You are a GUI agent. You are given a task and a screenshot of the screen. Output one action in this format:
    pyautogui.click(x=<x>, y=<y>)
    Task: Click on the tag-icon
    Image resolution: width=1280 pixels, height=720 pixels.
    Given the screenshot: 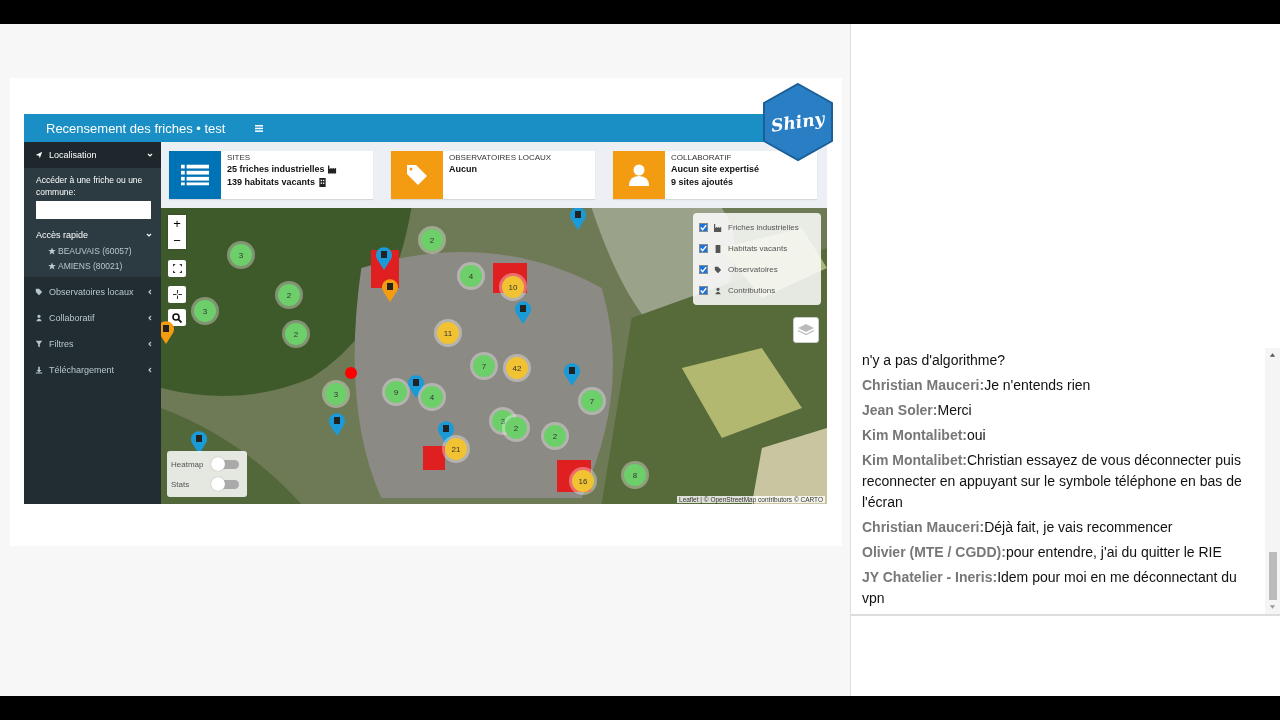 What is the action you would take?
    pyautogui.click(x=39, y=292)
    